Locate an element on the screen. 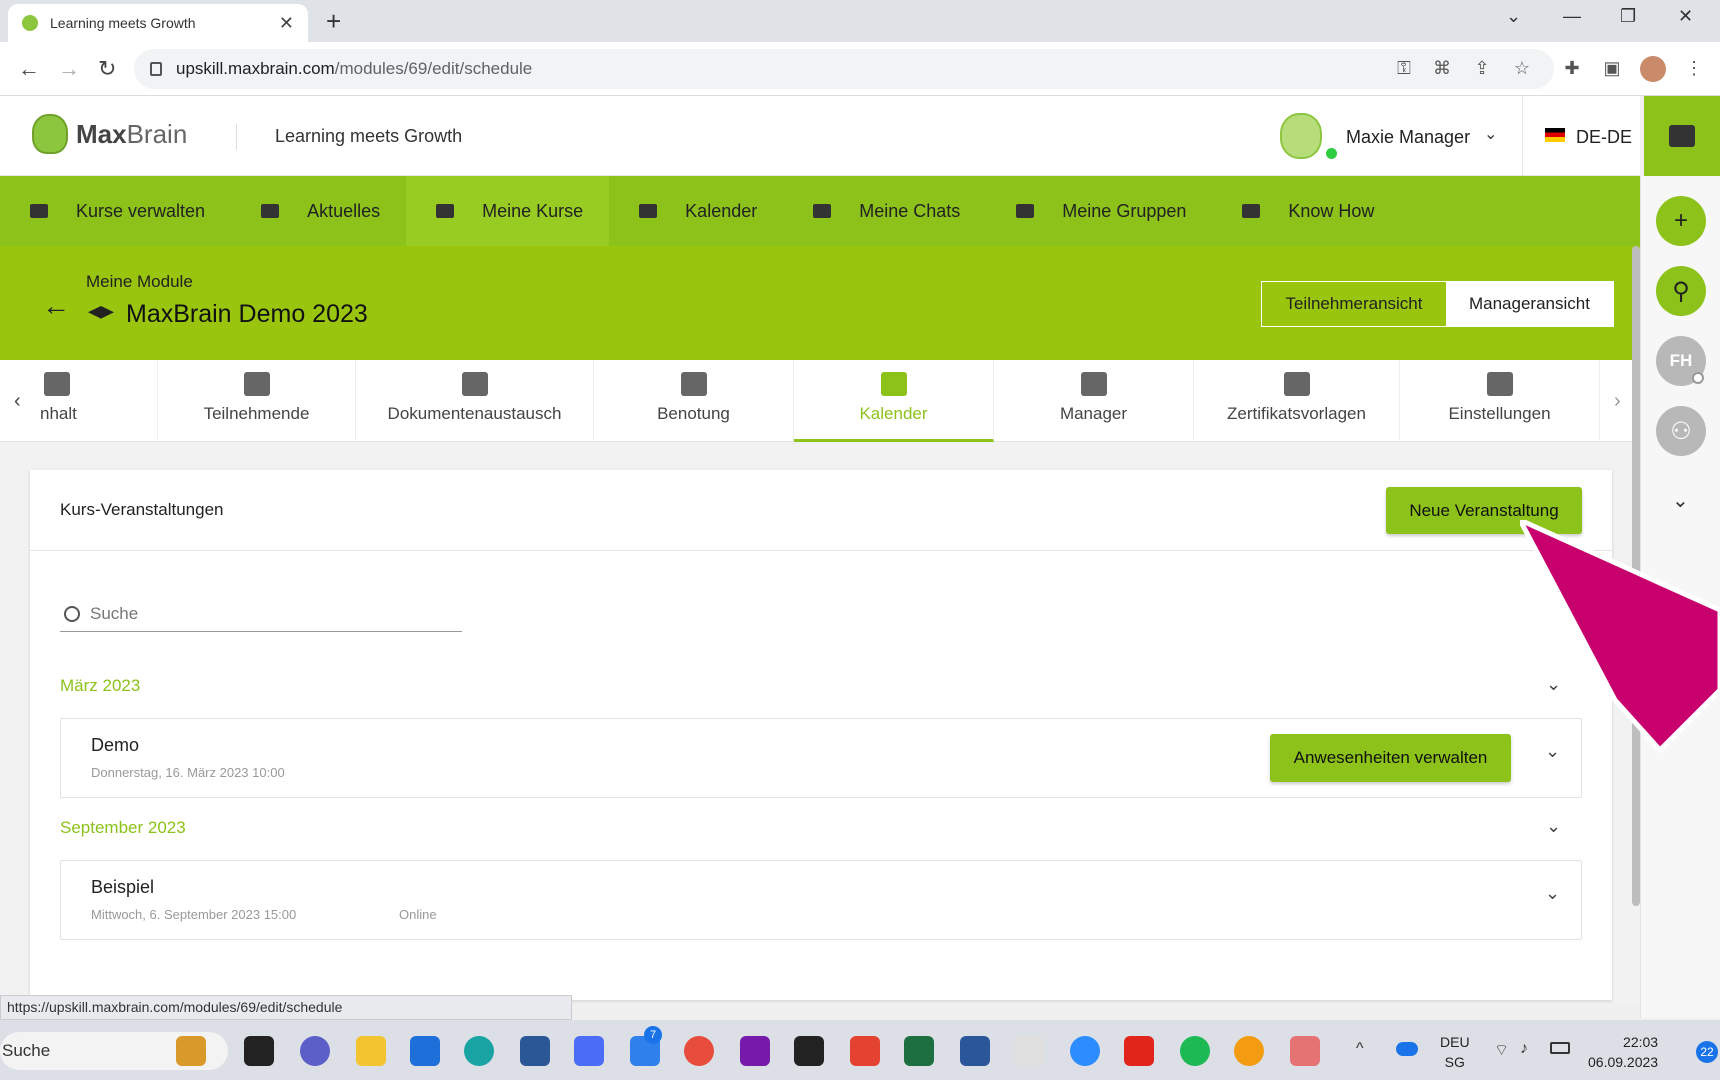  file-explorer-icon is located at coordinates (371, 1051).